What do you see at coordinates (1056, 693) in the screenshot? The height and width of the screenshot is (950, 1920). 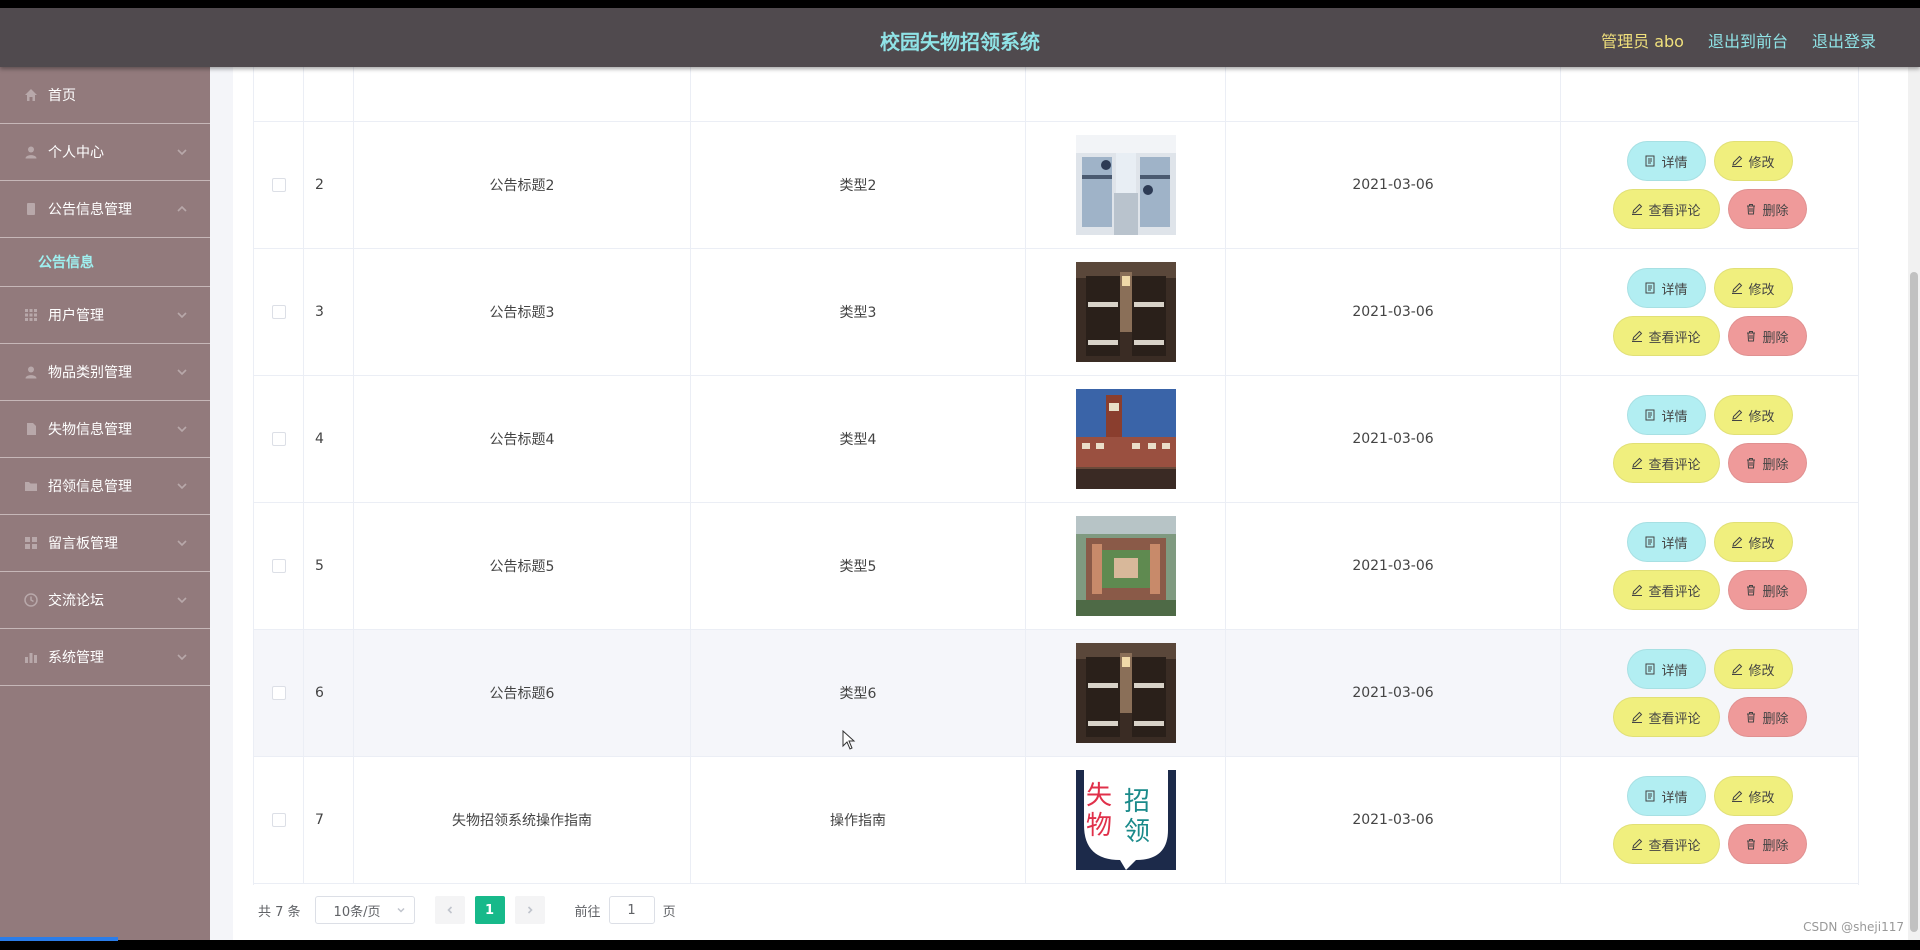 I see `table-row: 6 公告标题6 类型6 2021-03-06 详情 修改 查看评论 删除` at bounding box center [1056, 693].